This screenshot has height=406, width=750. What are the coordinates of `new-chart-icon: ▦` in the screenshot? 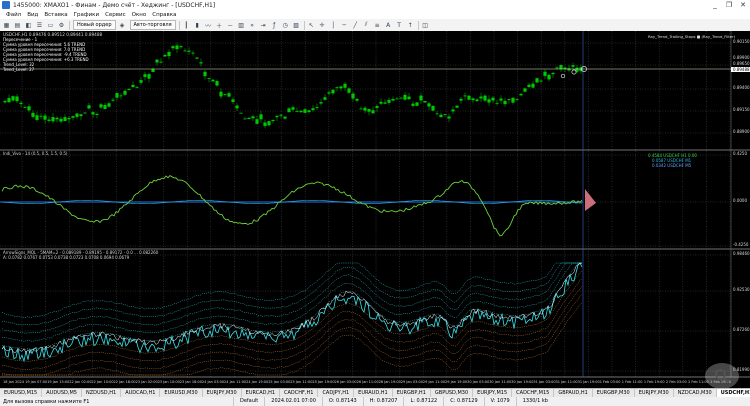 It's located at (6, 25).